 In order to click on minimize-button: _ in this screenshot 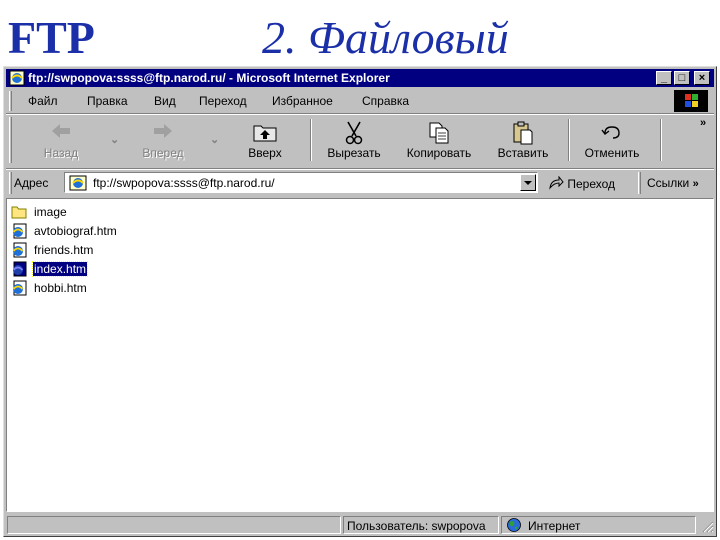, I will do `click(664, 78)`.